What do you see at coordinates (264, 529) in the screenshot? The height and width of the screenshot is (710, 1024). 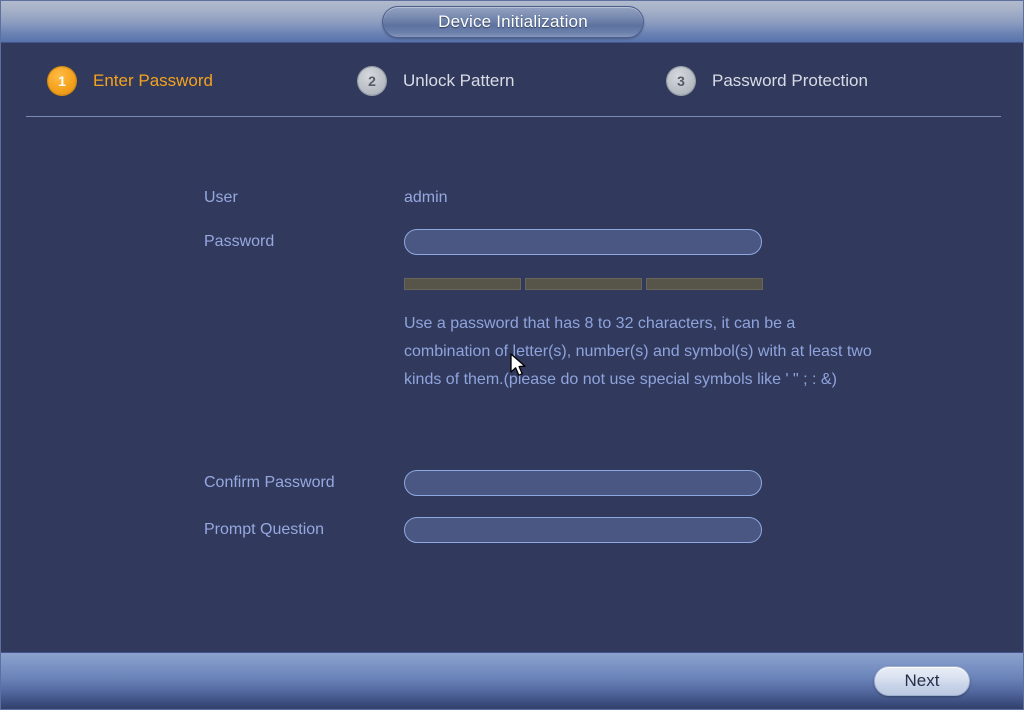 I see `prompt-question-label: Prompt Question` at bounding box center [264, 529].